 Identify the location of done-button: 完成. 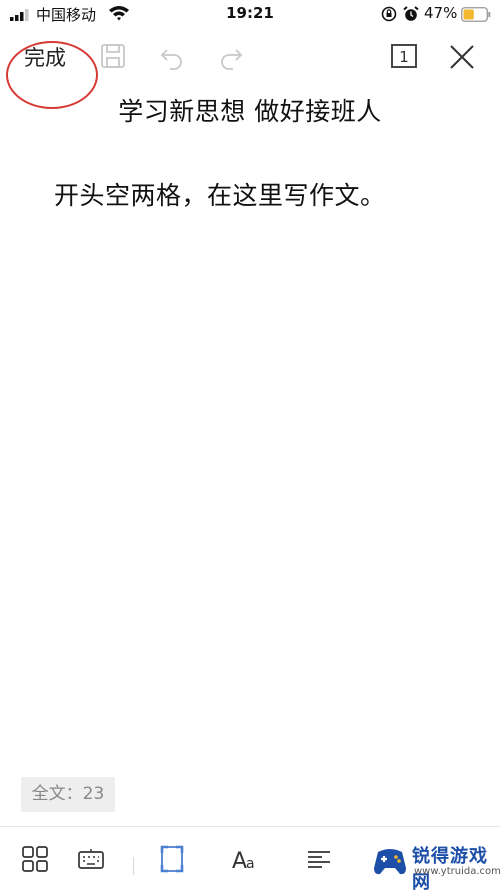
(45, 57).